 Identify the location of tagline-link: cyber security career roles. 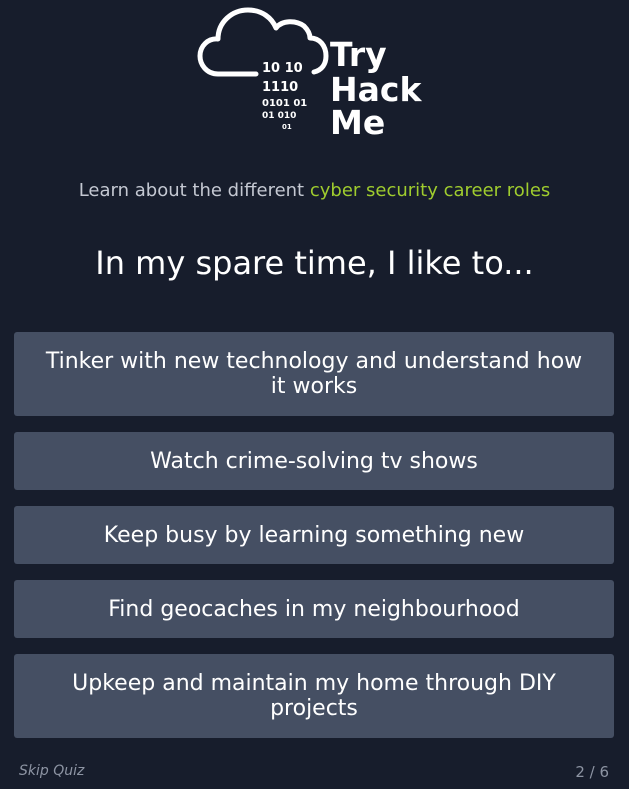
(430, 190).